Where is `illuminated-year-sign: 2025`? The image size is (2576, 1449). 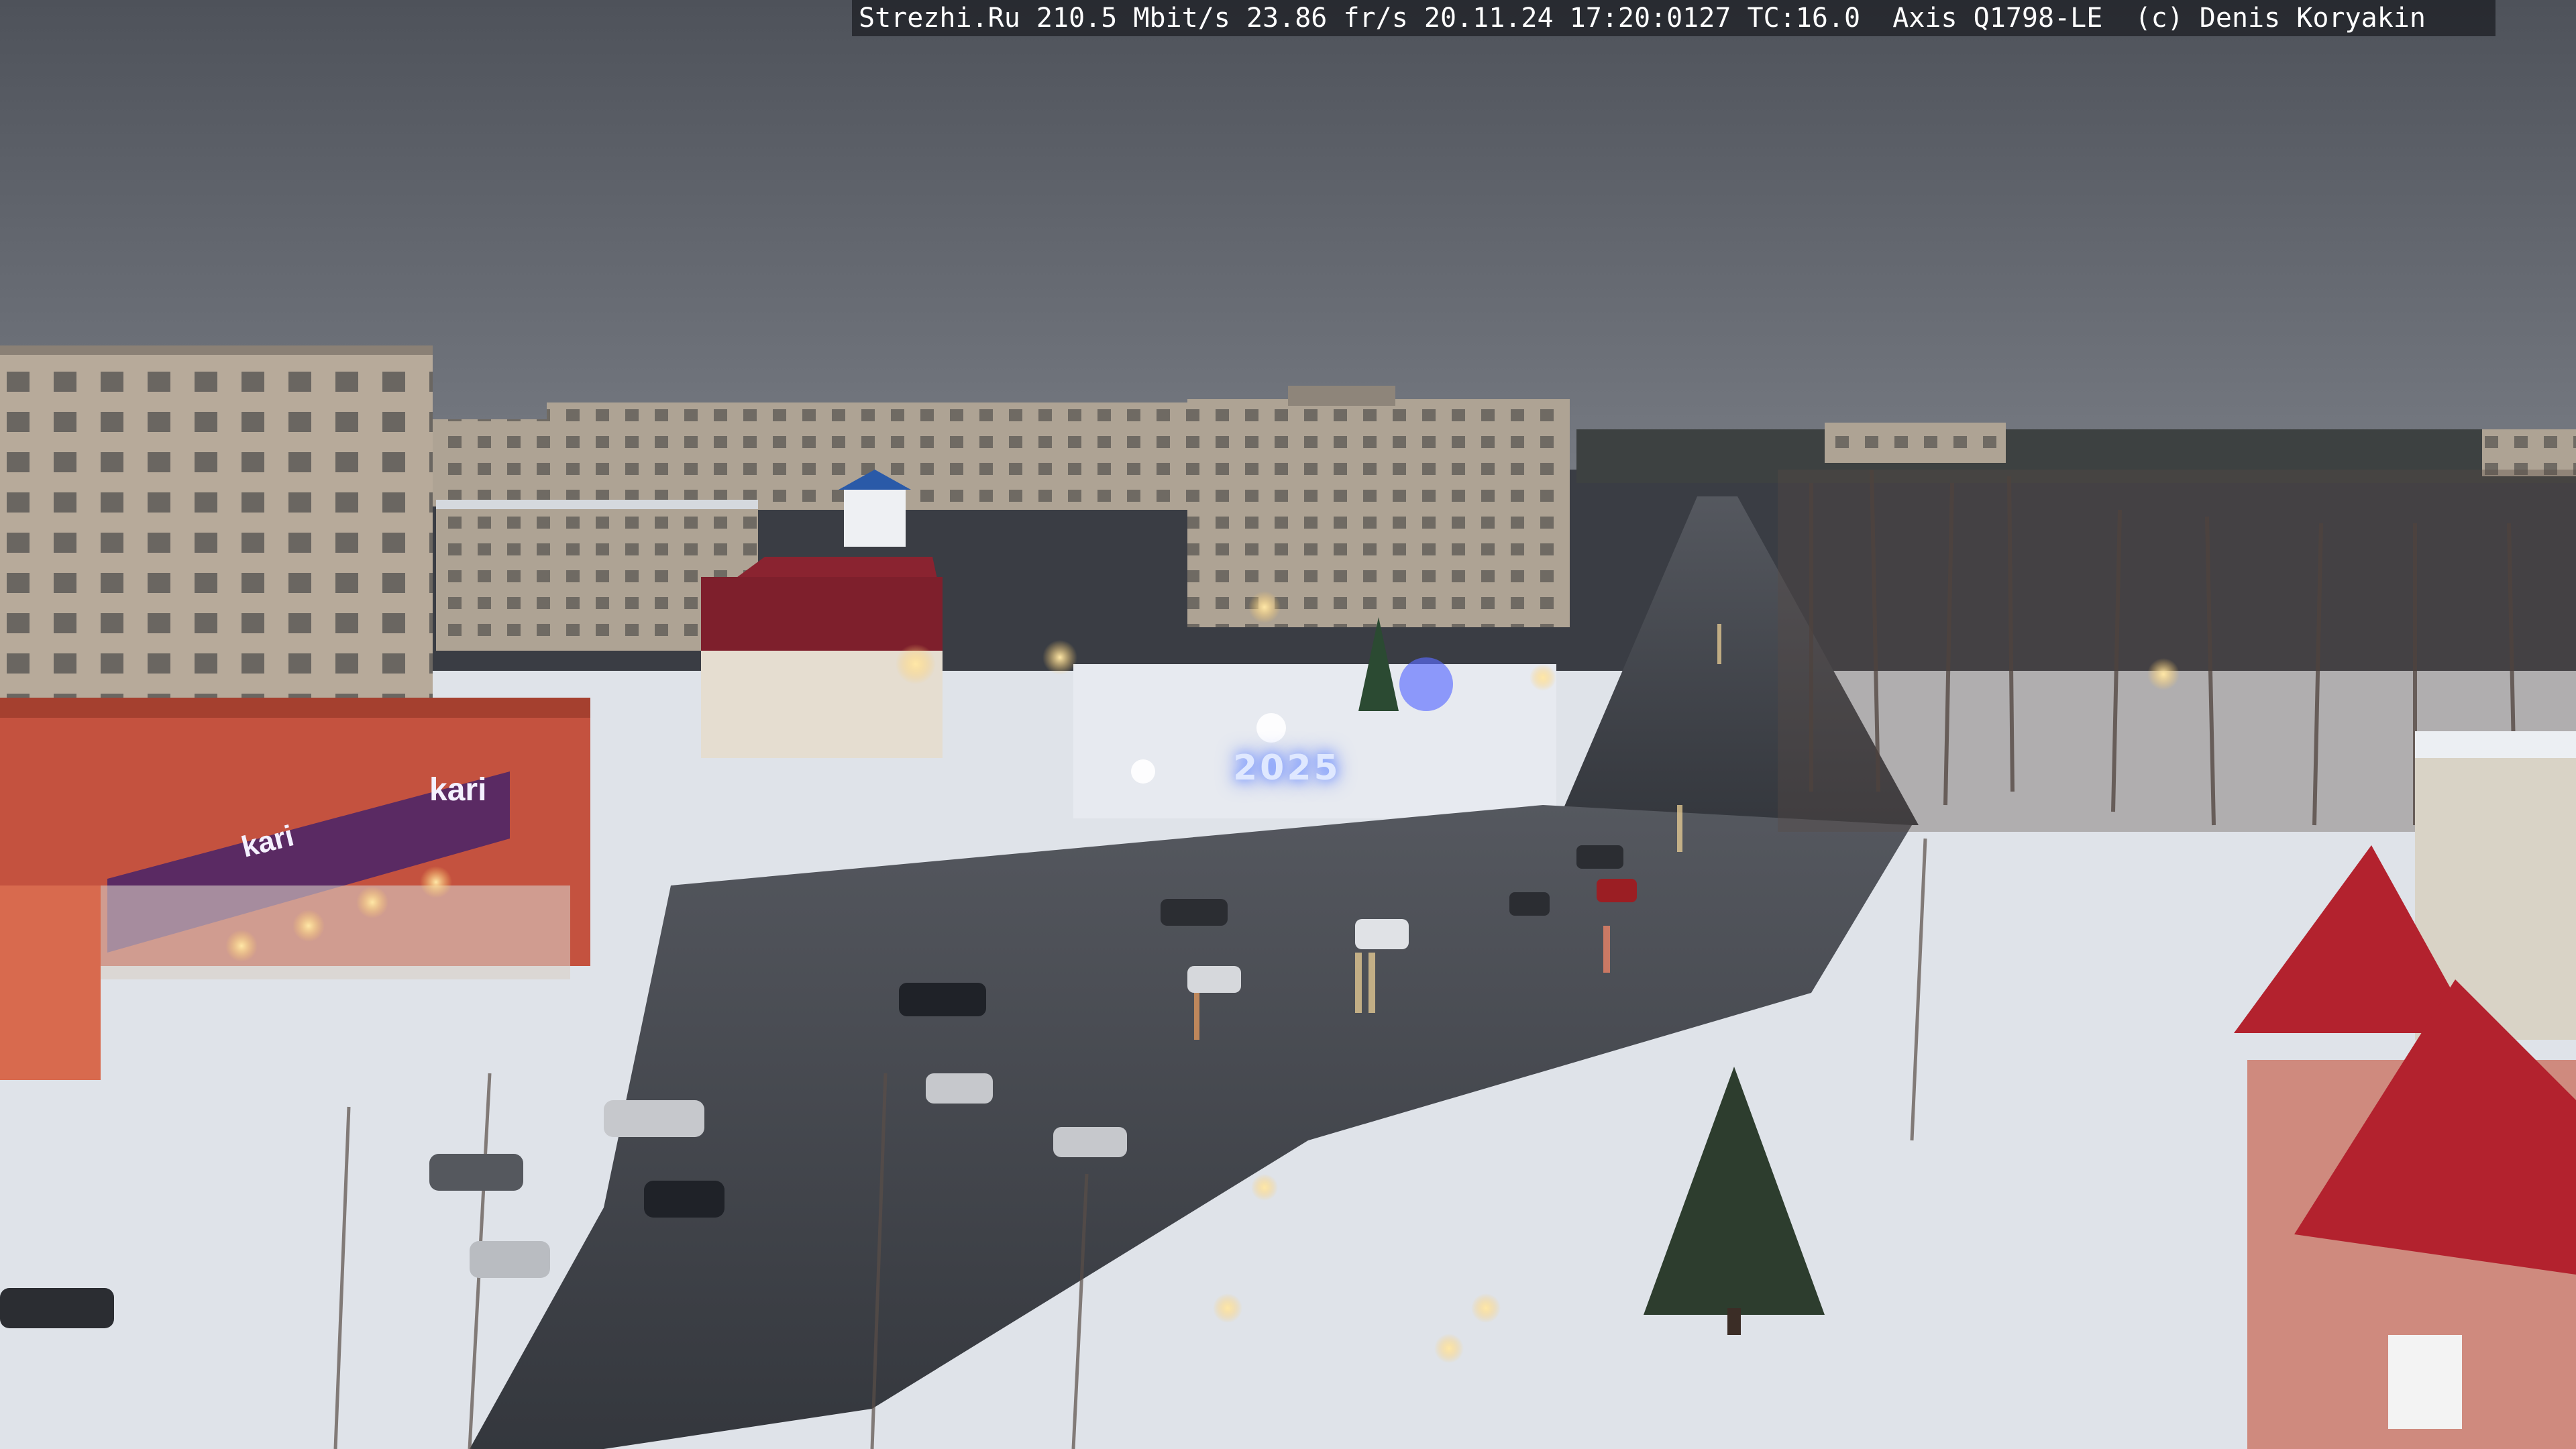 illuminated-year-sign: 2025 is located at coordinates (1287, 768).